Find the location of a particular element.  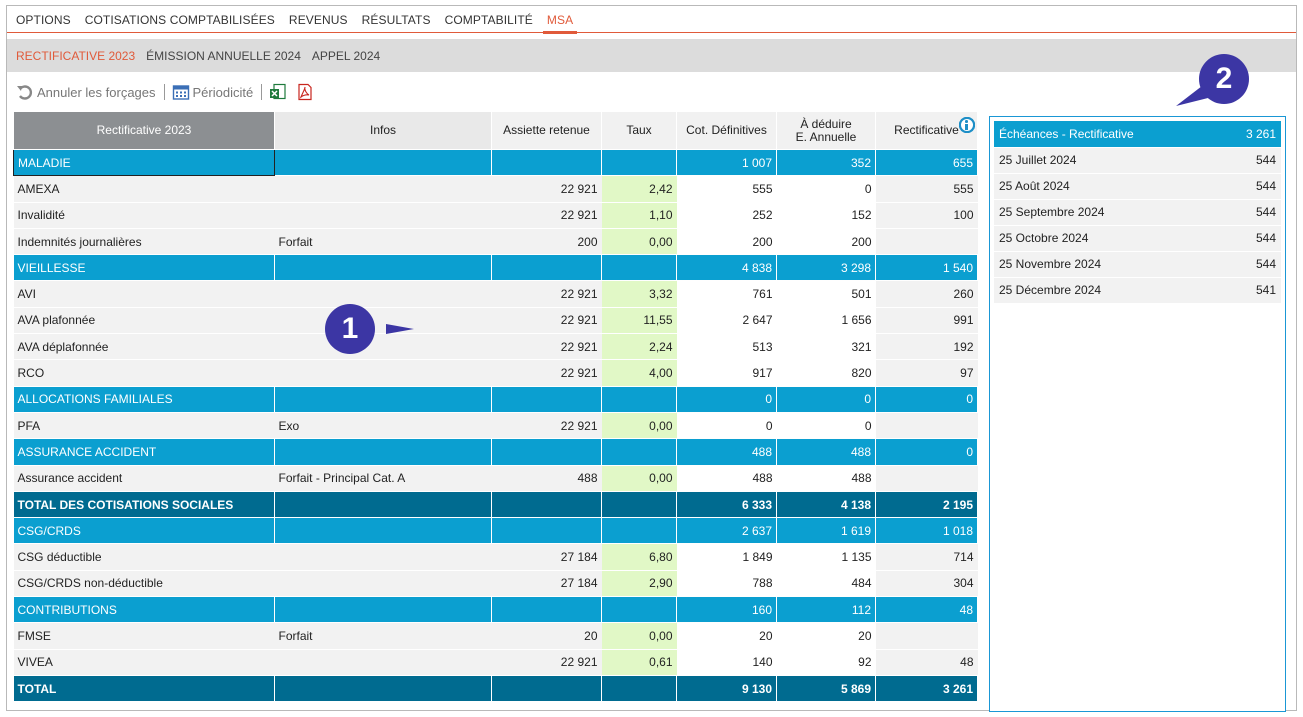

total-row: TOTAL 9 130 5 869 3 261 is located at coordinates (495, 689).